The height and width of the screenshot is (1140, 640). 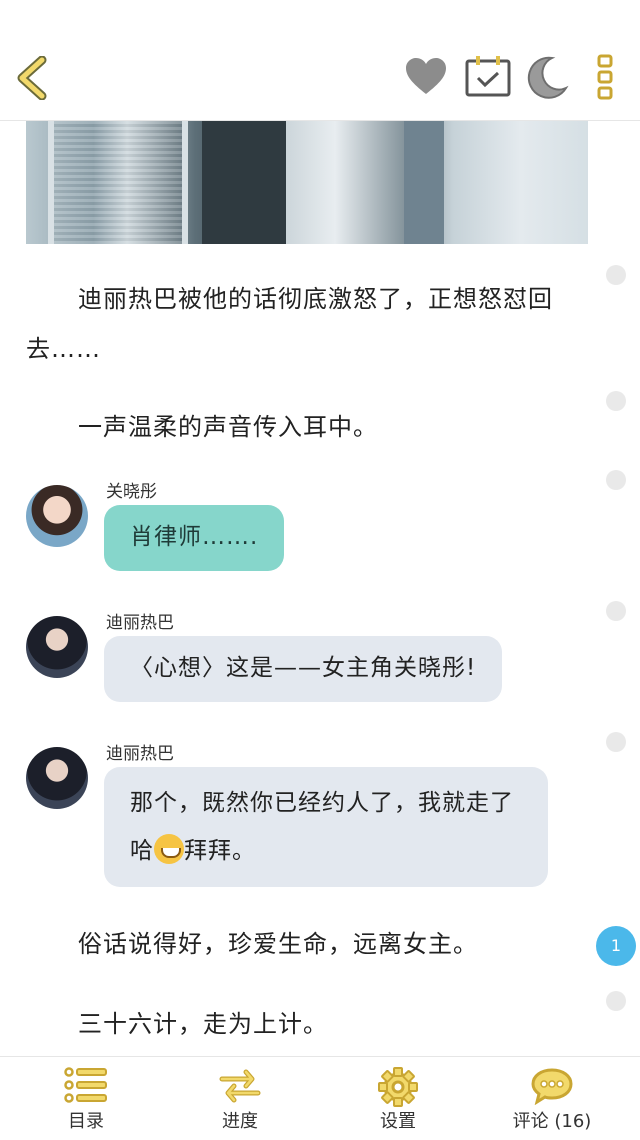 What do you see at coordinates (552, 1086) in the screenshot?
I see `comment-bubble-icon` at bounding box center [552, 1086].